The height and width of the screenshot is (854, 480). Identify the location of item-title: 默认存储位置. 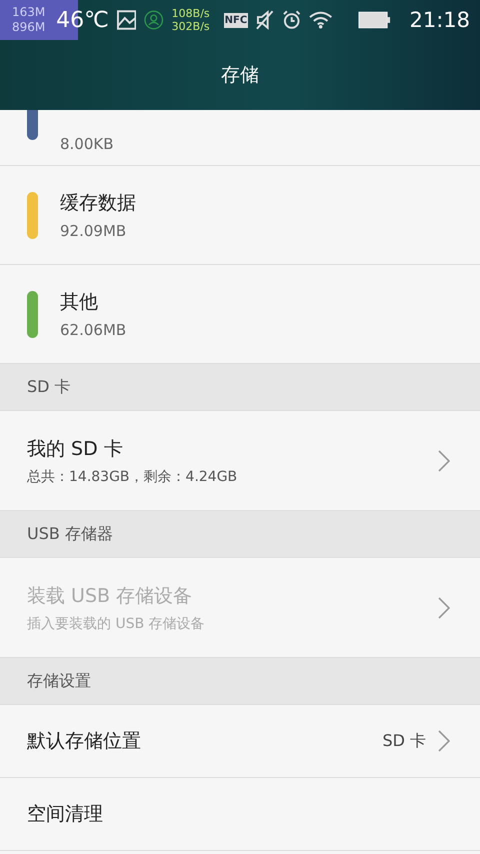
(84, 741).